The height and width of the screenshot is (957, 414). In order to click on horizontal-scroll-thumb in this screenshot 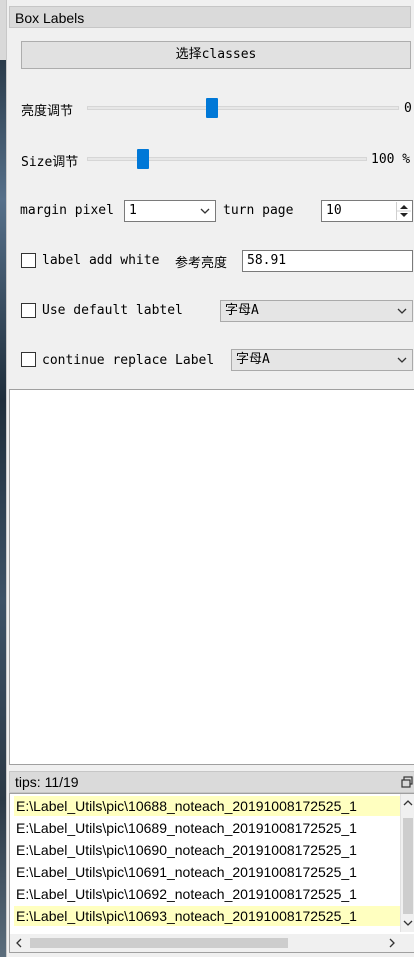, I will do `click(159, 943)`.